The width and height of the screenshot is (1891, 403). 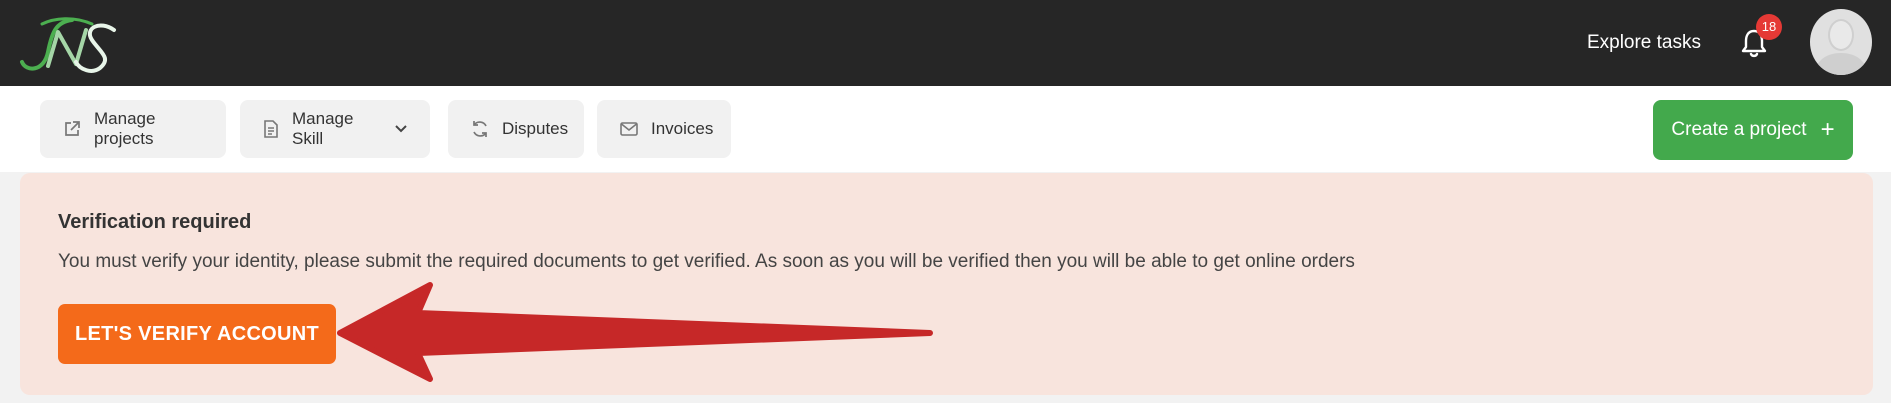 I want to click on user-avatar, so click(x=1841, y=42).